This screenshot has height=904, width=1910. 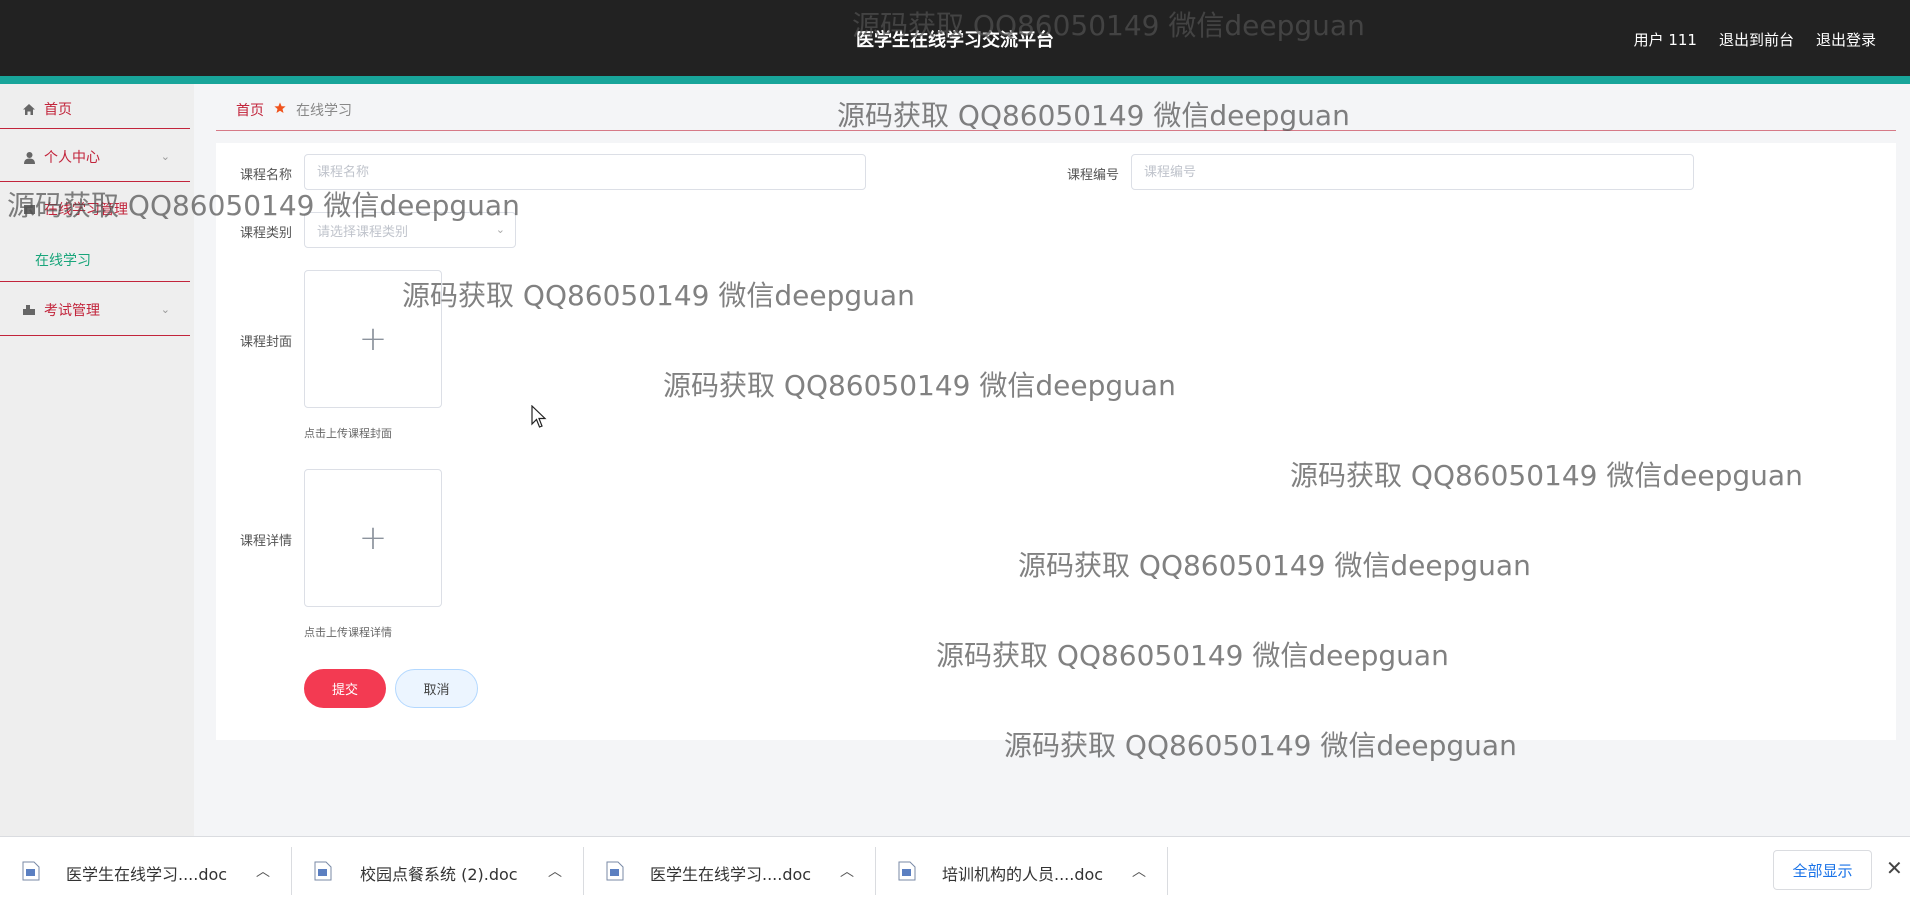 What do you see at coordinates (266, 233) in the screenshot?
I see `category-label: 课程类别` at bounding box center [266, 233].